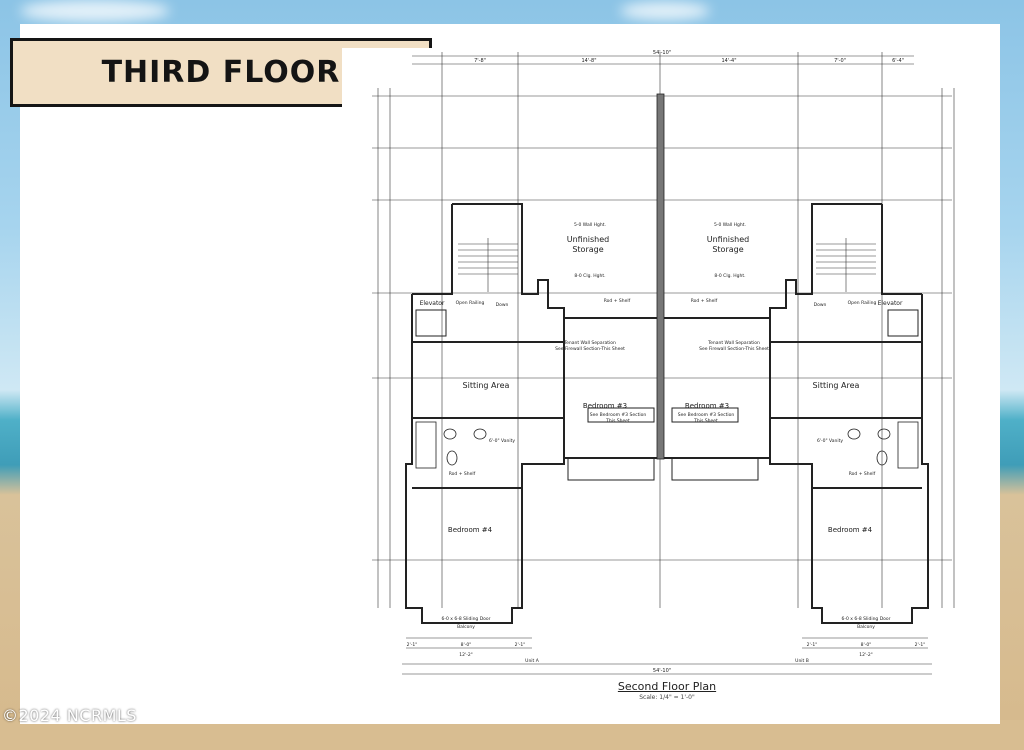  Describe the element at coordinates (520, 645) in the screenshot. I see `dim-bottom-left-3: 2'-1"` at that location.